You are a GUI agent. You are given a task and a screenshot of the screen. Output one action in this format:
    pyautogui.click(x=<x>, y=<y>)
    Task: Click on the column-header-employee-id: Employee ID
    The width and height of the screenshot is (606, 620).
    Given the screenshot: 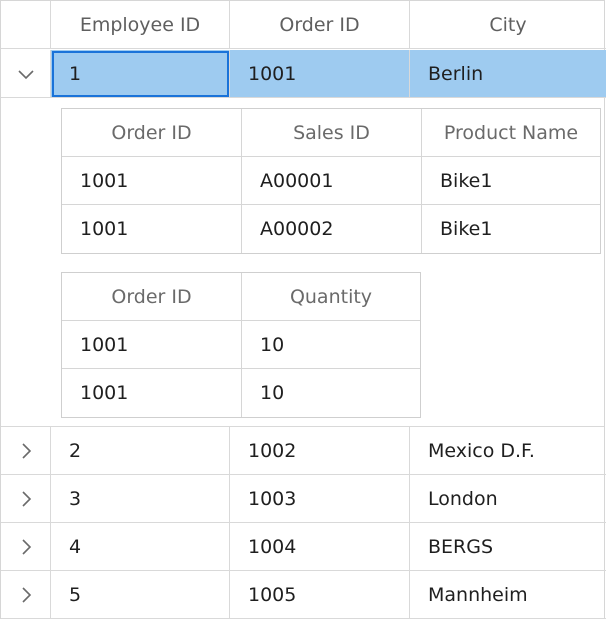 What is the action you would take?
    pyautogui.click(x=140, y=25)
    